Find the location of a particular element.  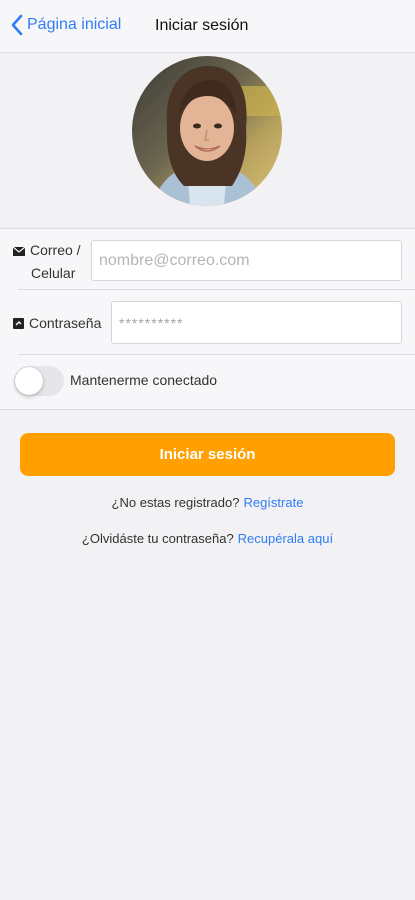

chevron-left-icon is located at coordinates (17, 25).